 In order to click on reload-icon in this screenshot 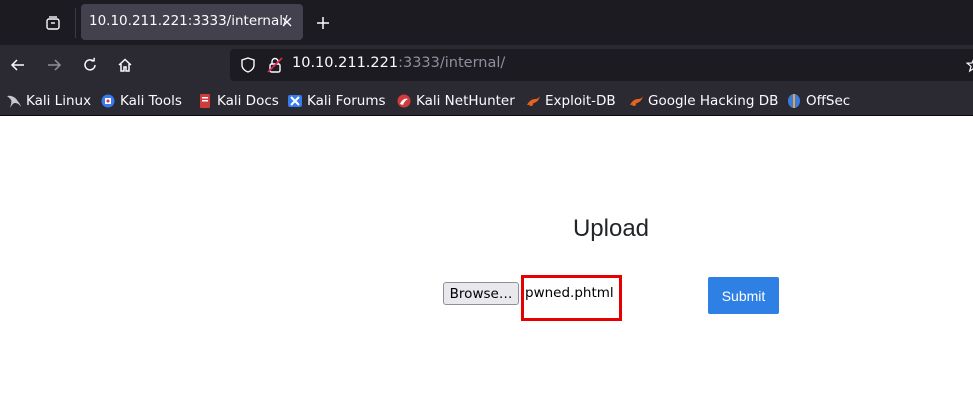, I will do `click(90, 65)`.